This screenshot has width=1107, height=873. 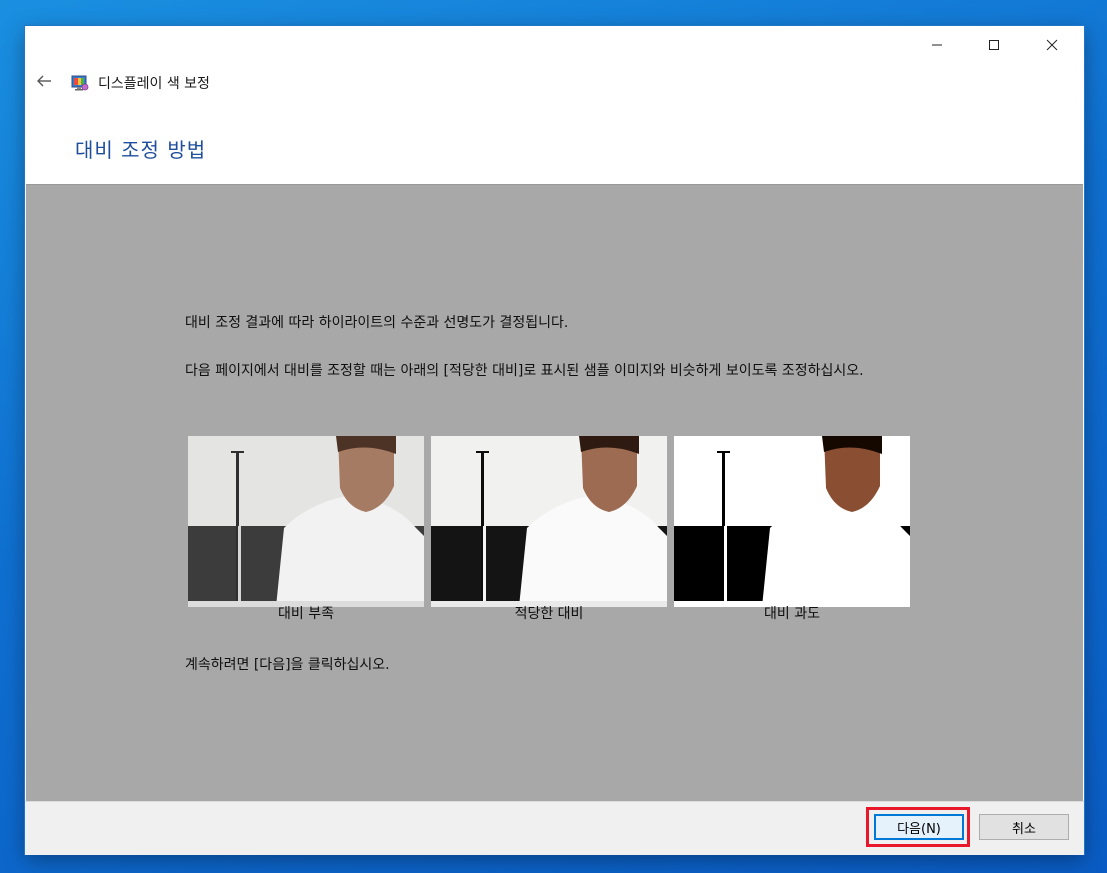 I want to click on display-color-calibration-icon, so click(x=80, y=83).